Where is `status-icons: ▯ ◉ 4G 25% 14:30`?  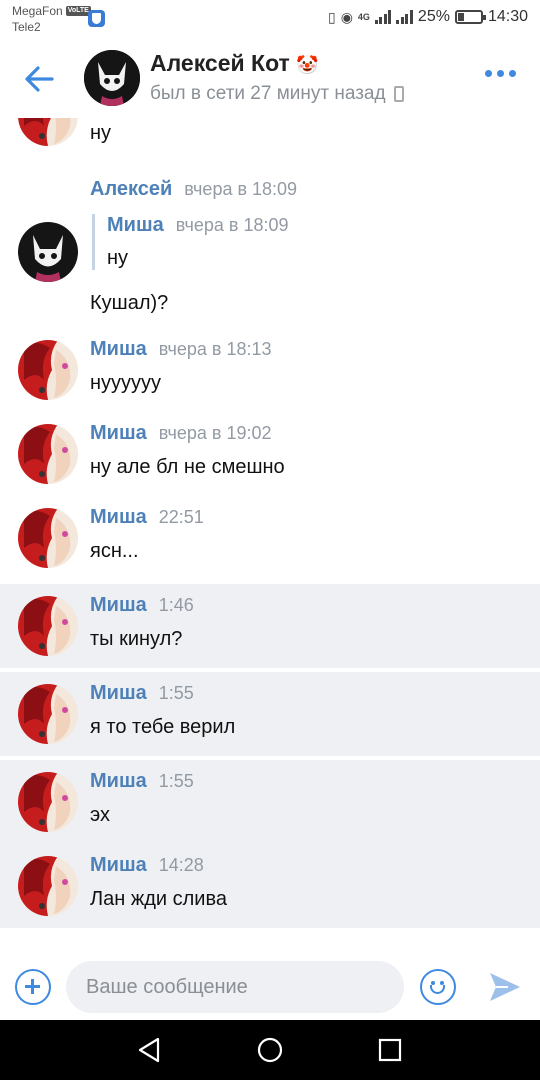 status-icons: ▯ ◉ 4G 25% 14:30 is located at coordinates (428, 17).